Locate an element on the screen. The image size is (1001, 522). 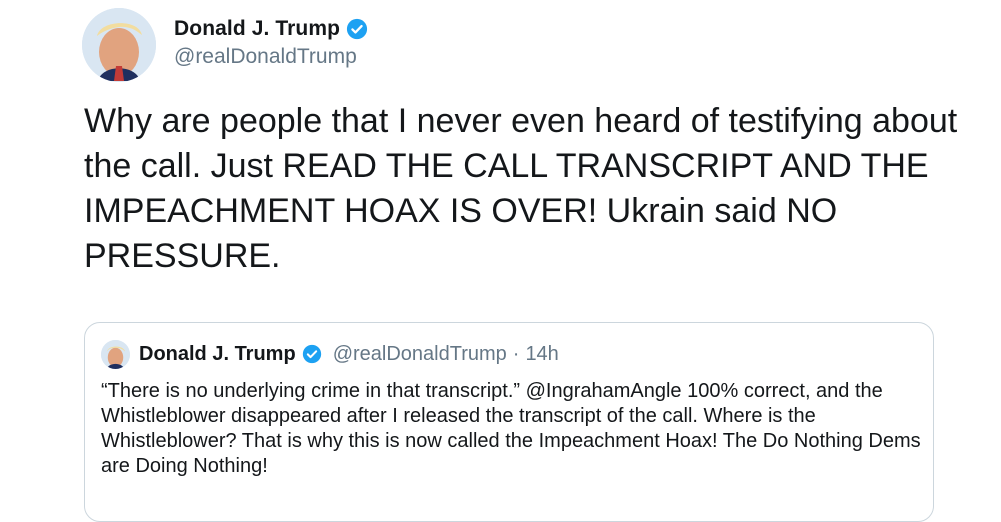
author-display-name: Donald J. Trump is located at coordinates (257, 29).